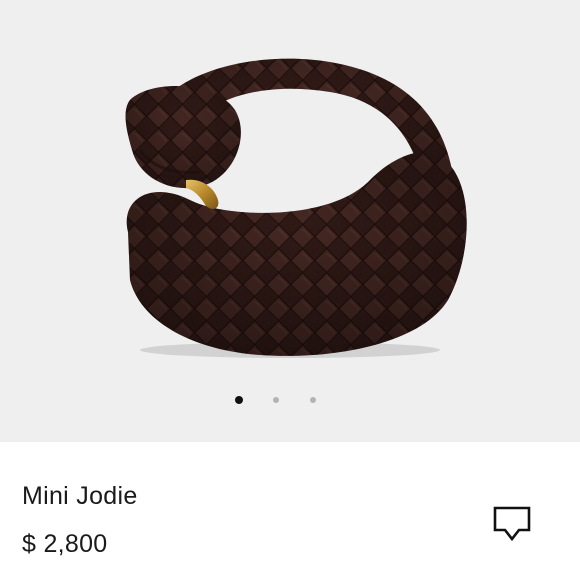  I want to click on product-name: Mini Jodie, so click(80, 496).